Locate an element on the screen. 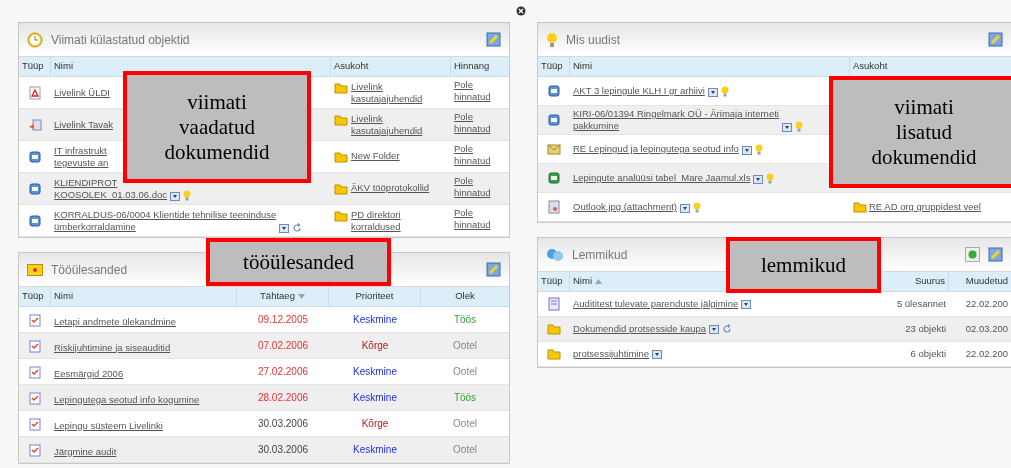 The height and width of the screenshot is (468, 1011). annotation-callout: lemmikud is located at coordinates (803, 265).